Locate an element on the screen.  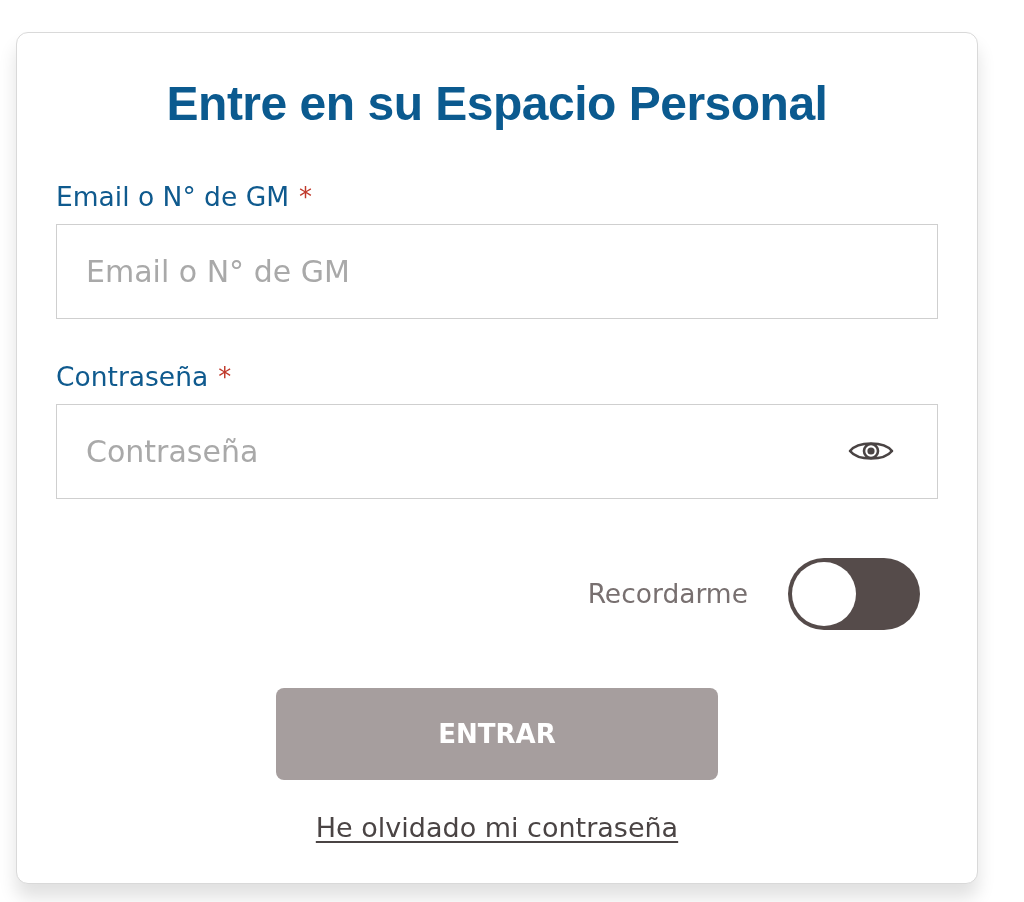
field-label: Email o N° de GM is located at coordinates (173, 197).